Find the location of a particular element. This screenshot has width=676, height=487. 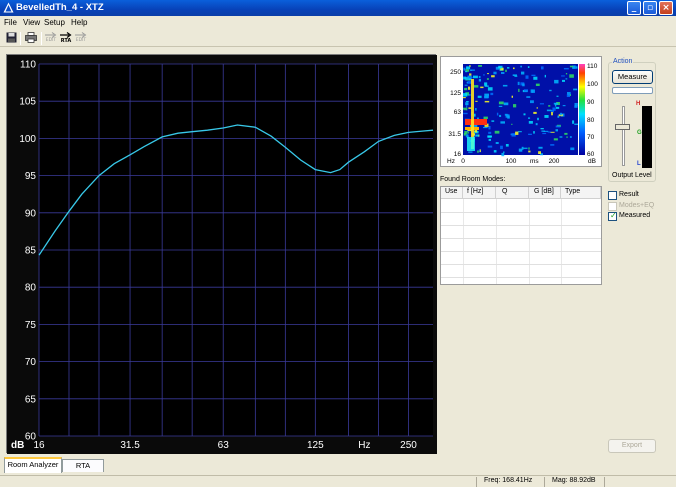

output-level-slider-thumb is located at coordinates (622, 127).